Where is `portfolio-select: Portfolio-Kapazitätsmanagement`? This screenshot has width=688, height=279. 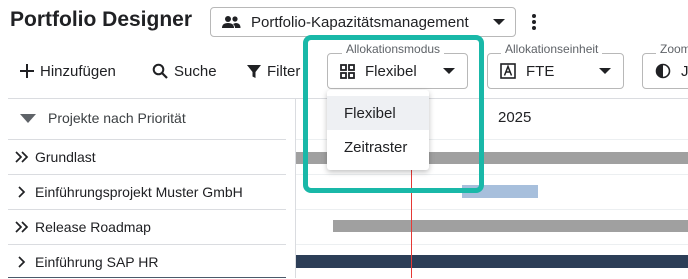
portfolio-select: Portfolio-Kapazitätsmanagement is located at coordinates (363, 22).